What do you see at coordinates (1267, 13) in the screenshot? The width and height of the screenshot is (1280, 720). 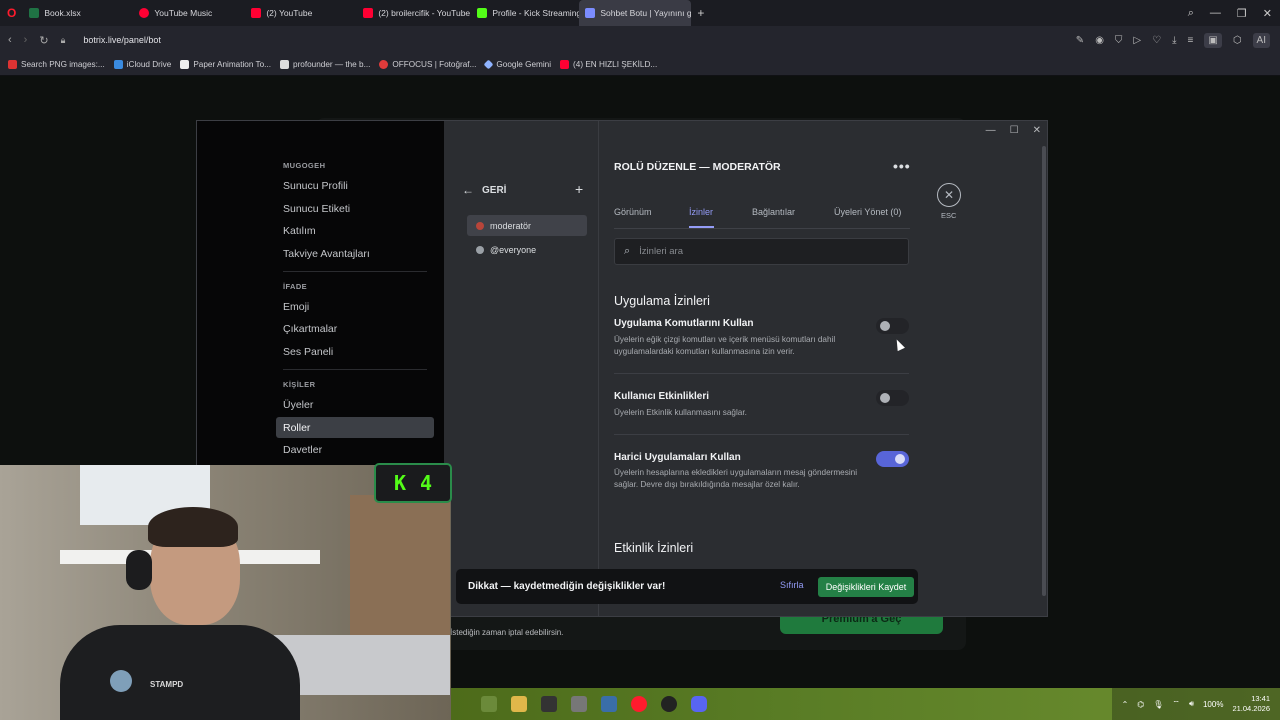 I see `close-icon: ✕` at bounding box center [1267, 13].